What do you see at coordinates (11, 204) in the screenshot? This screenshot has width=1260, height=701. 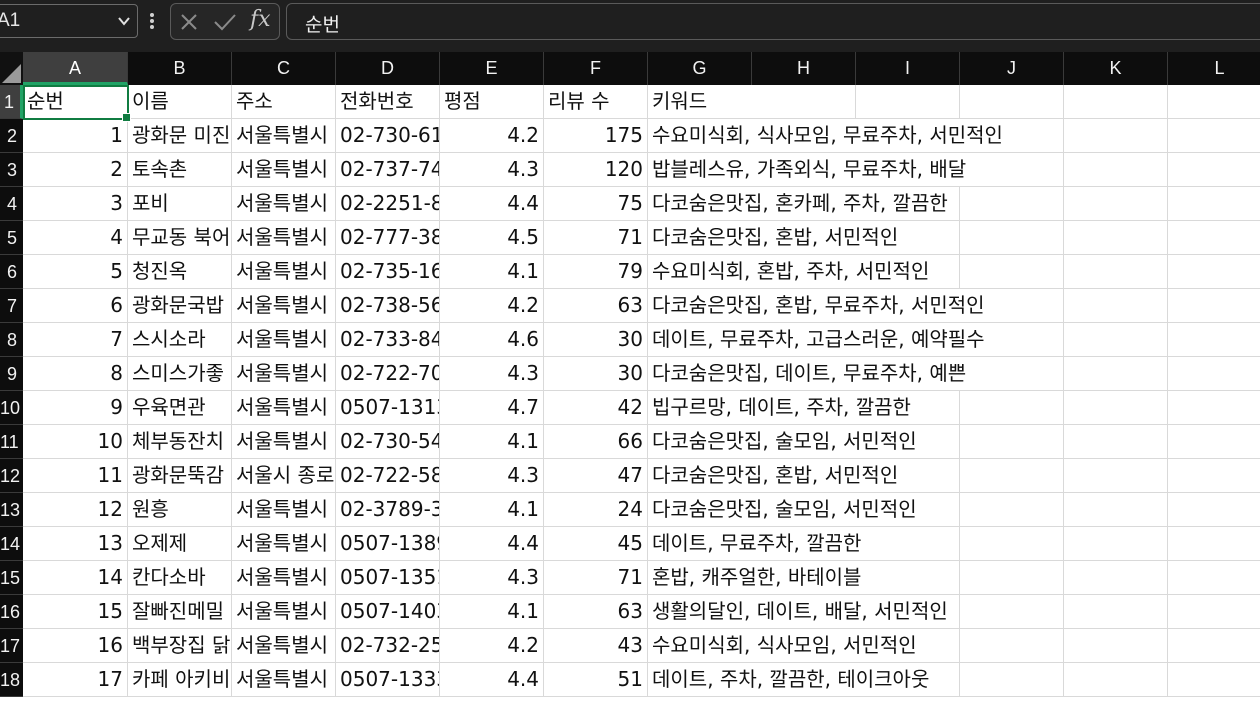 I see `row-header-4: 4` at bounding box center [11, 204].